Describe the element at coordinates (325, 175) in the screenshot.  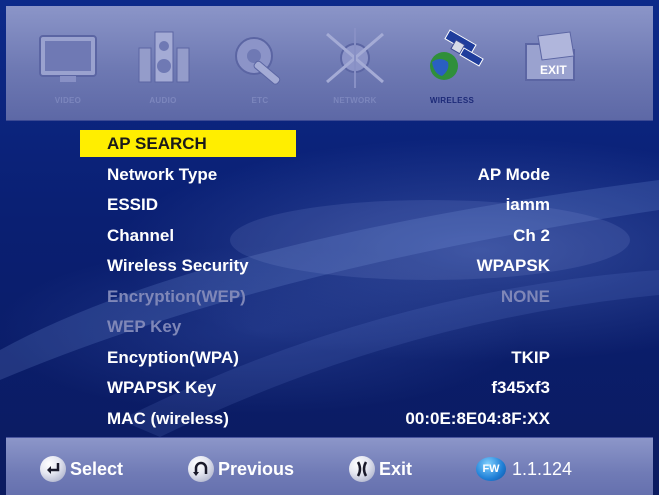
I see `menu-item-network-type: Network Type AP Mode` at that location.